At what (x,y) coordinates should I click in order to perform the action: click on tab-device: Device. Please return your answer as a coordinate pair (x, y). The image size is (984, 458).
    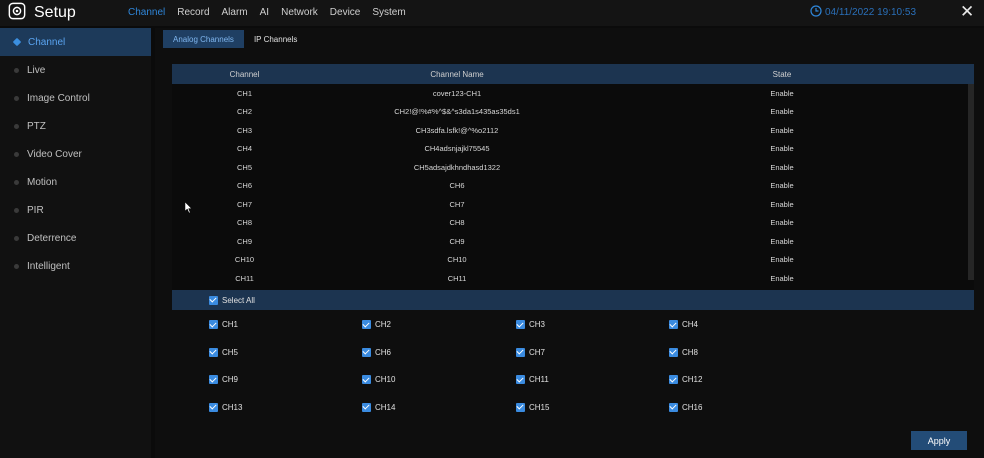
    Looking at the image, I should click on (345, 12).